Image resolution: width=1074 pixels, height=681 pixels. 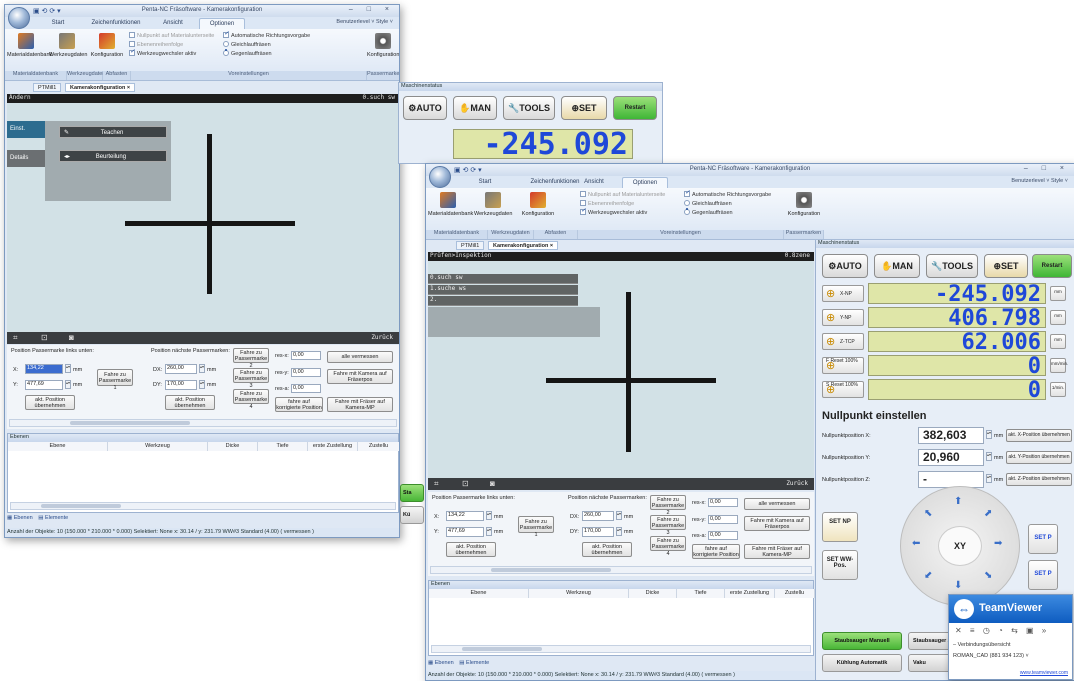 I want to click on auto-richtung-checkbox-front: Automatische Richtungsvorgabe, so click(x=727, y=194).